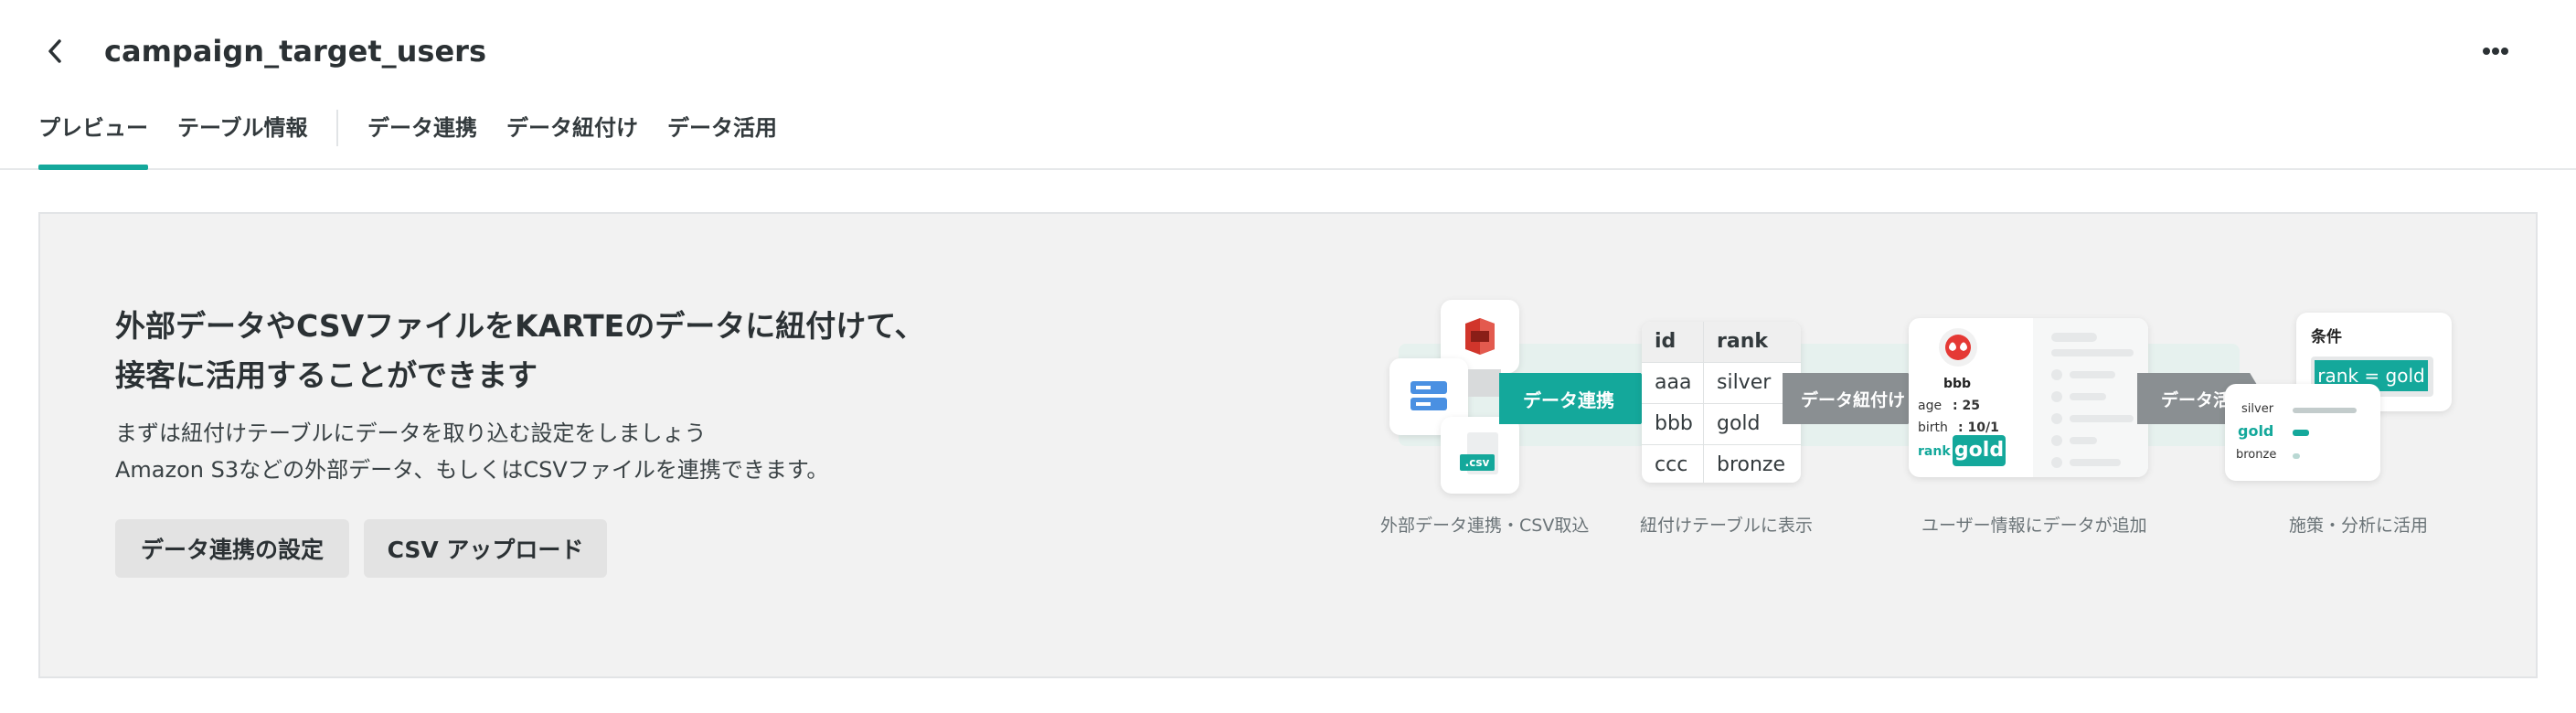 Image resolution: width=2576 pixels, height=713 pixels. Describe the element at coordinates (1480, 336) in the screenshot. I see `amazon-s3-icon` at that location.